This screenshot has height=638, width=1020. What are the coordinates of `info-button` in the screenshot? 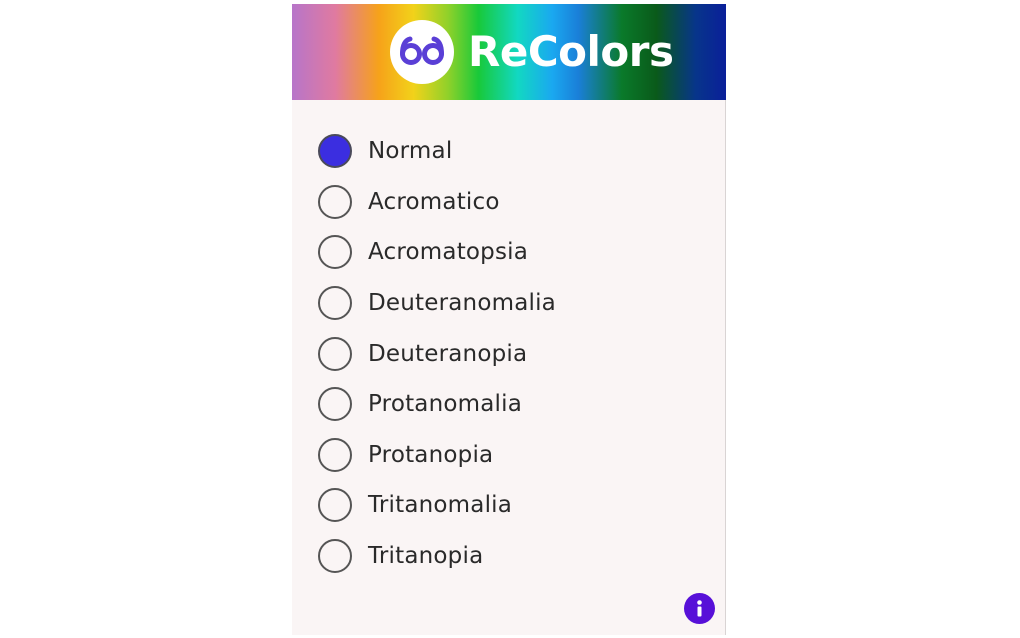 It's located at (699, 608).